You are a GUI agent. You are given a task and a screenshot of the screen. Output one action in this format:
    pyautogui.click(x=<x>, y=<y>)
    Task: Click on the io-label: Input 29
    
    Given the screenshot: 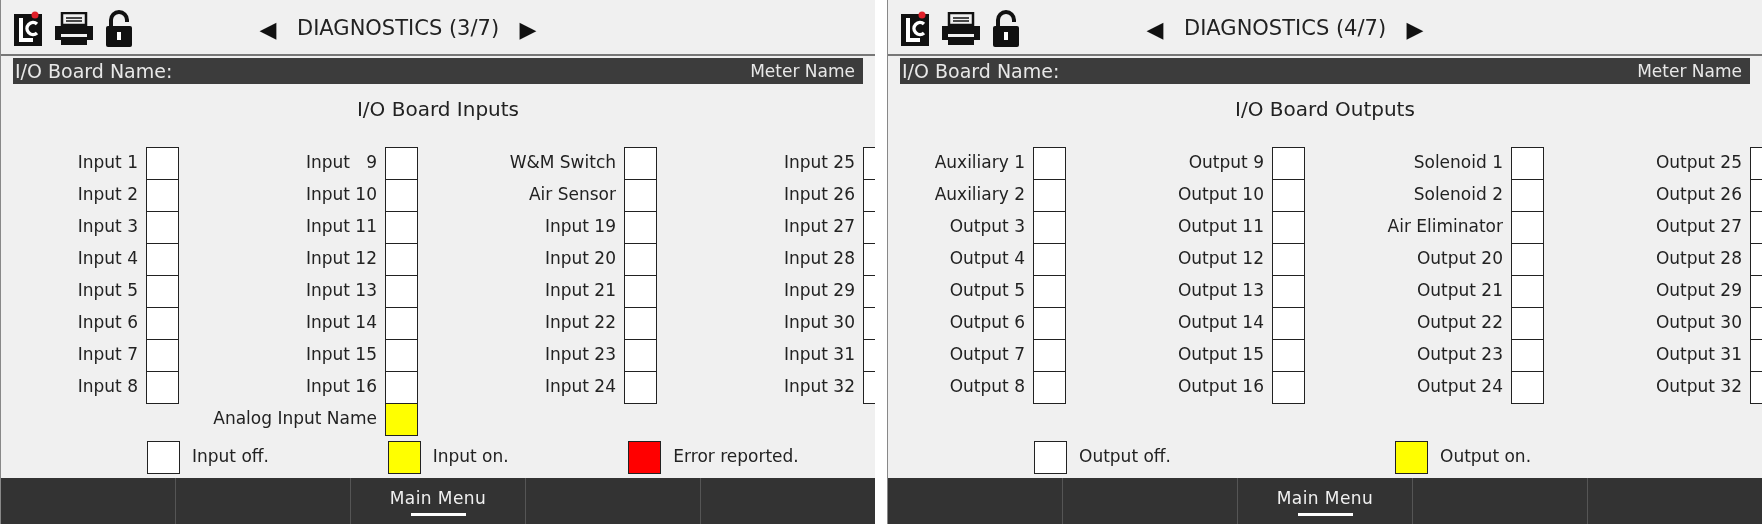 What is the action you would take?
    pyautogui.click(x=819, y=291)
    